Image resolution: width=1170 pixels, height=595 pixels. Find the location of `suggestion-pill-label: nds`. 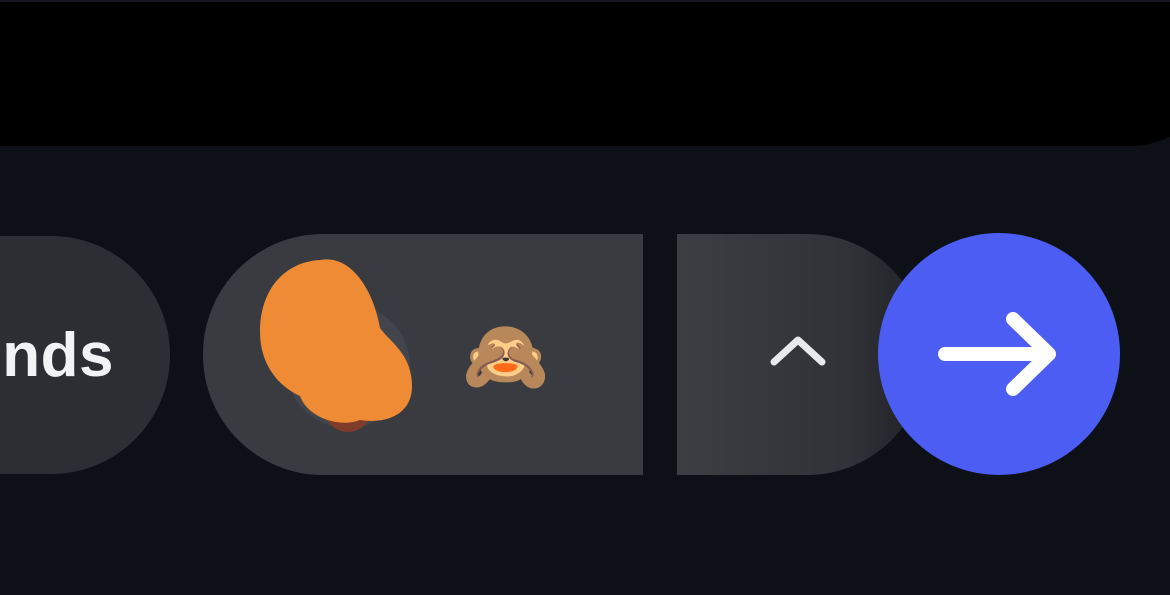

suggestion-pill-label: nds is located at coordinates (58, 355).